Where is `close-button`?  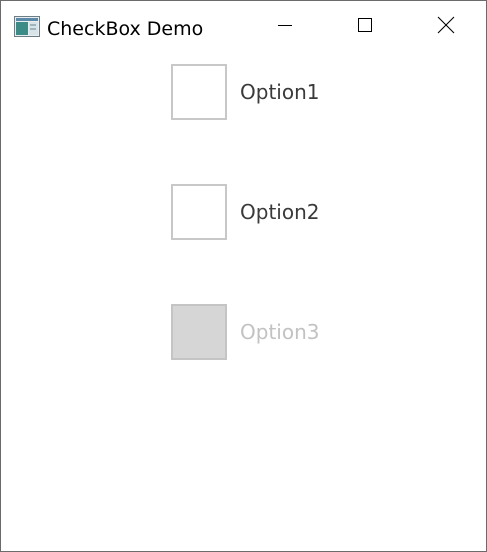 close-button is located at coordinates (446, 27).